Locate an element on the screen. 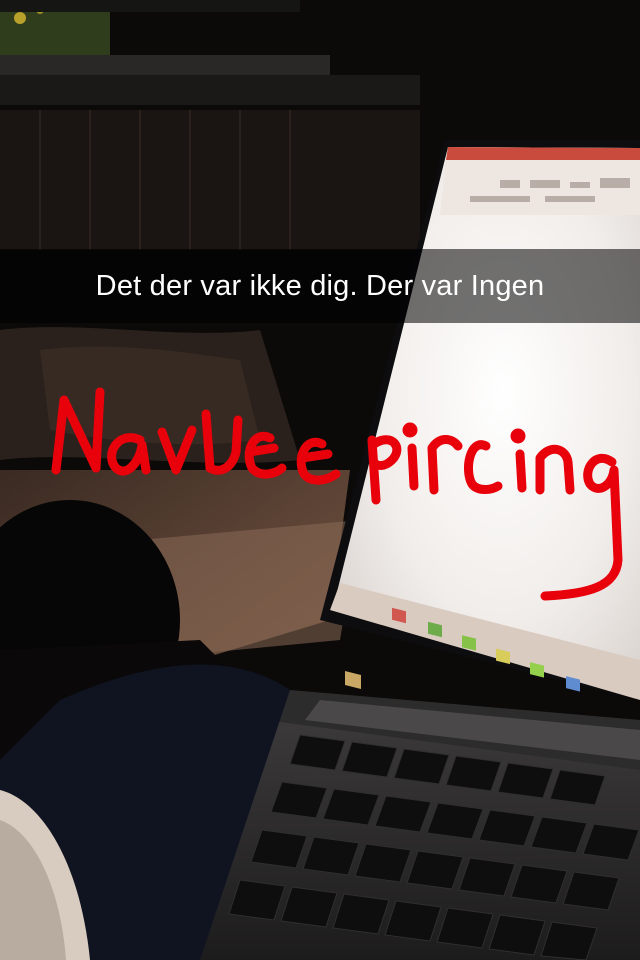  caption-text: Det der var ikke dig. Der var Ingen is located at coordinates (320, 285).